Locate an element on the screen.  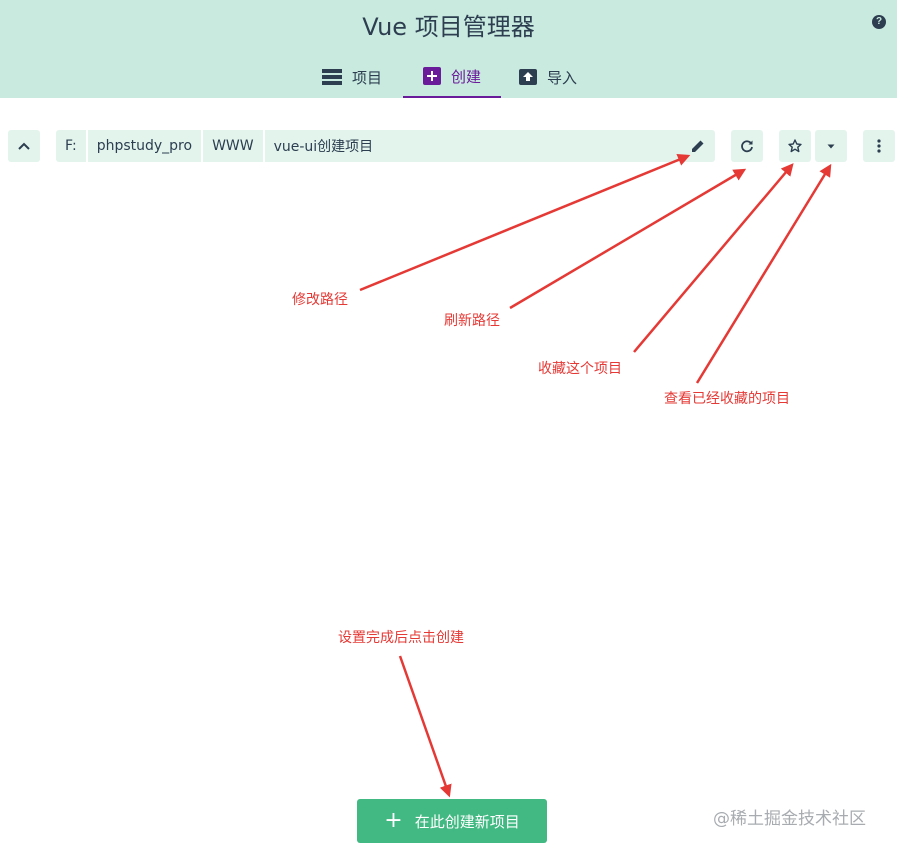
breadcrumb-item: vue-ui创建项目 is located at coordinates (324, 146).